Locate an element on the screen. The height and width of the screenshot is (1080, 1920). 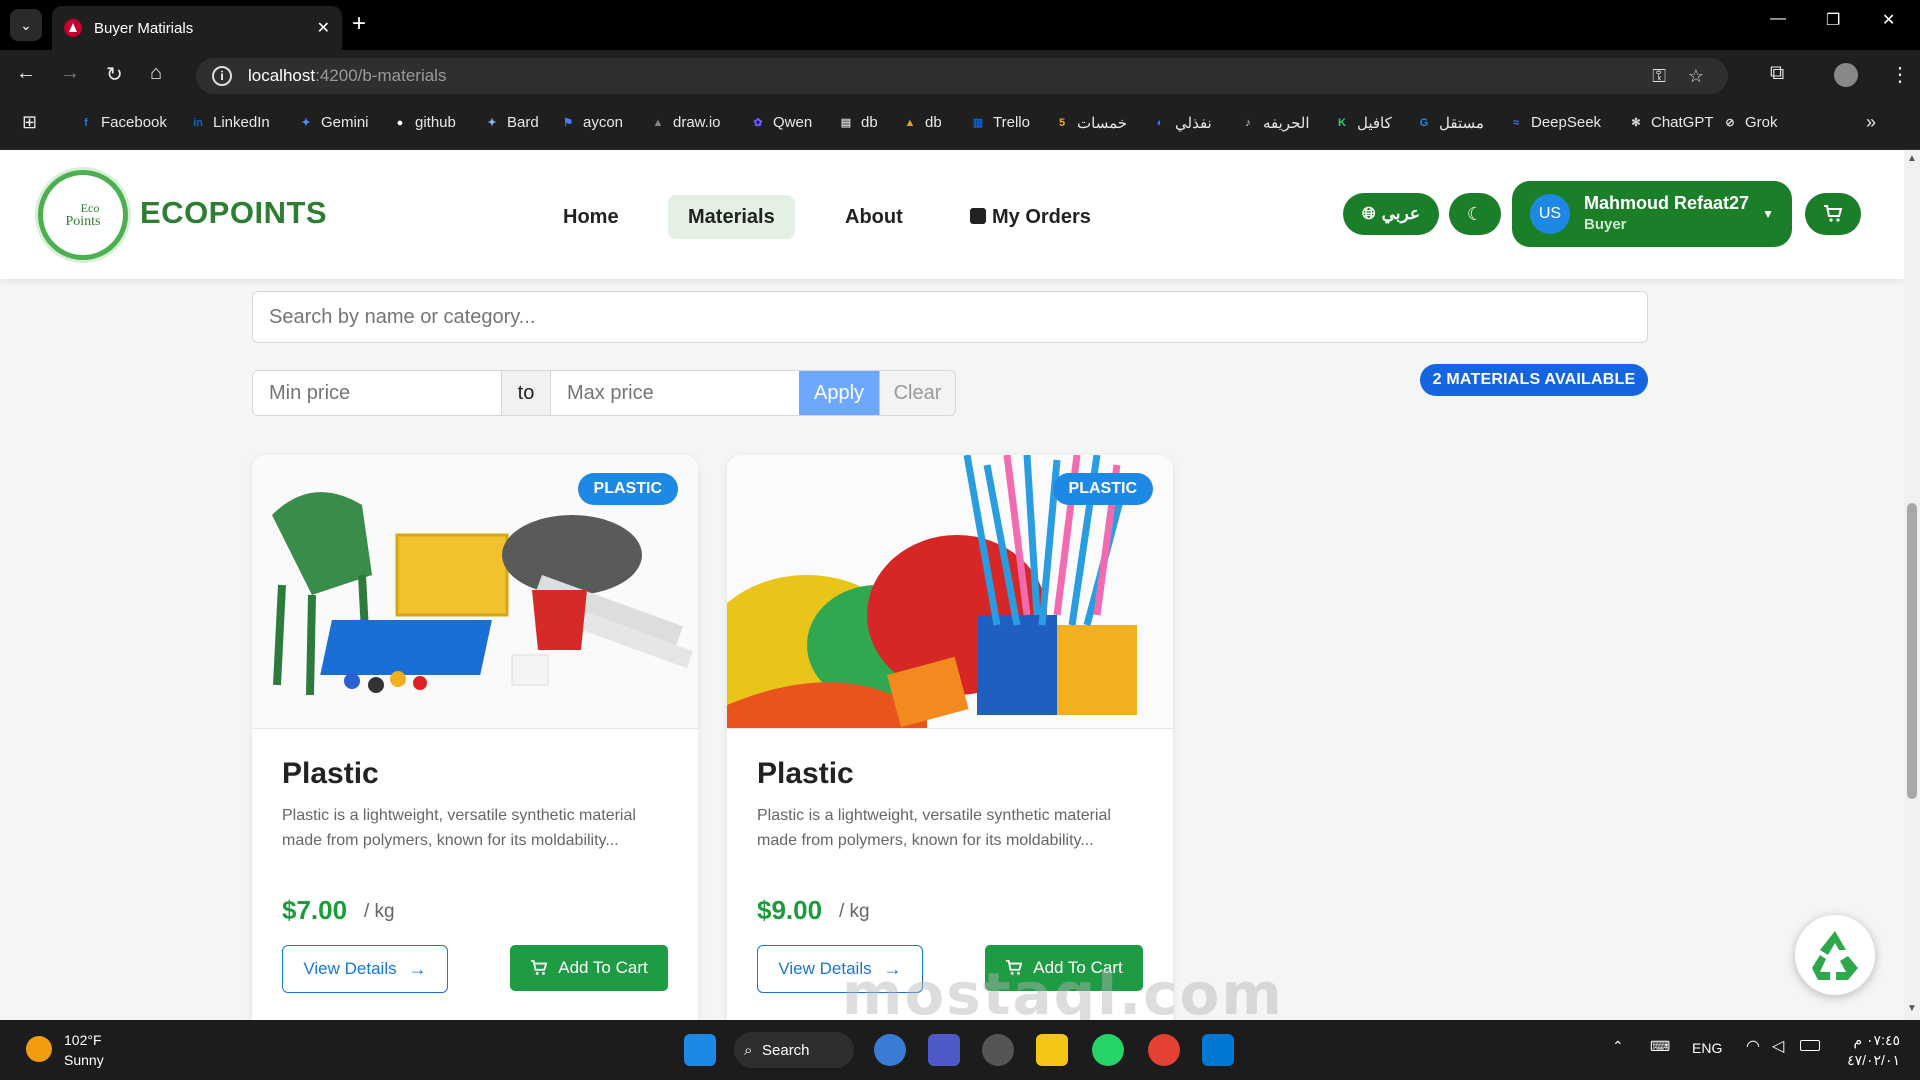
bookmark-item: ✻ ChatGPT is located at coordinates (1670, 122).